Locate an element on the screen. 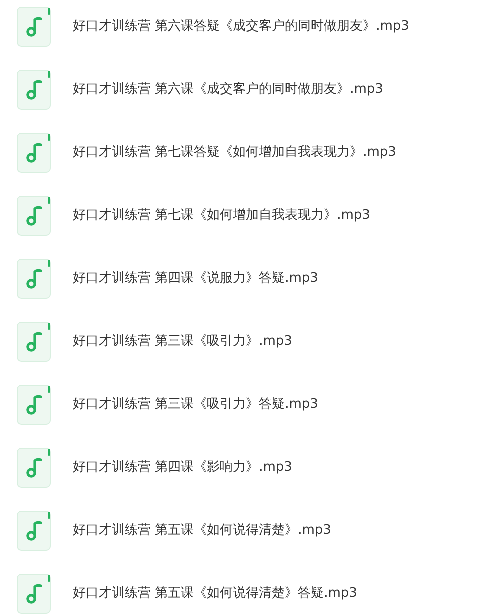 The width and height of the screenshot is (487, 616). file-name: 好口才训练营 第六课答疑《成交客户的同时做朋友》.mp3 is located at coordinates (241, 27).